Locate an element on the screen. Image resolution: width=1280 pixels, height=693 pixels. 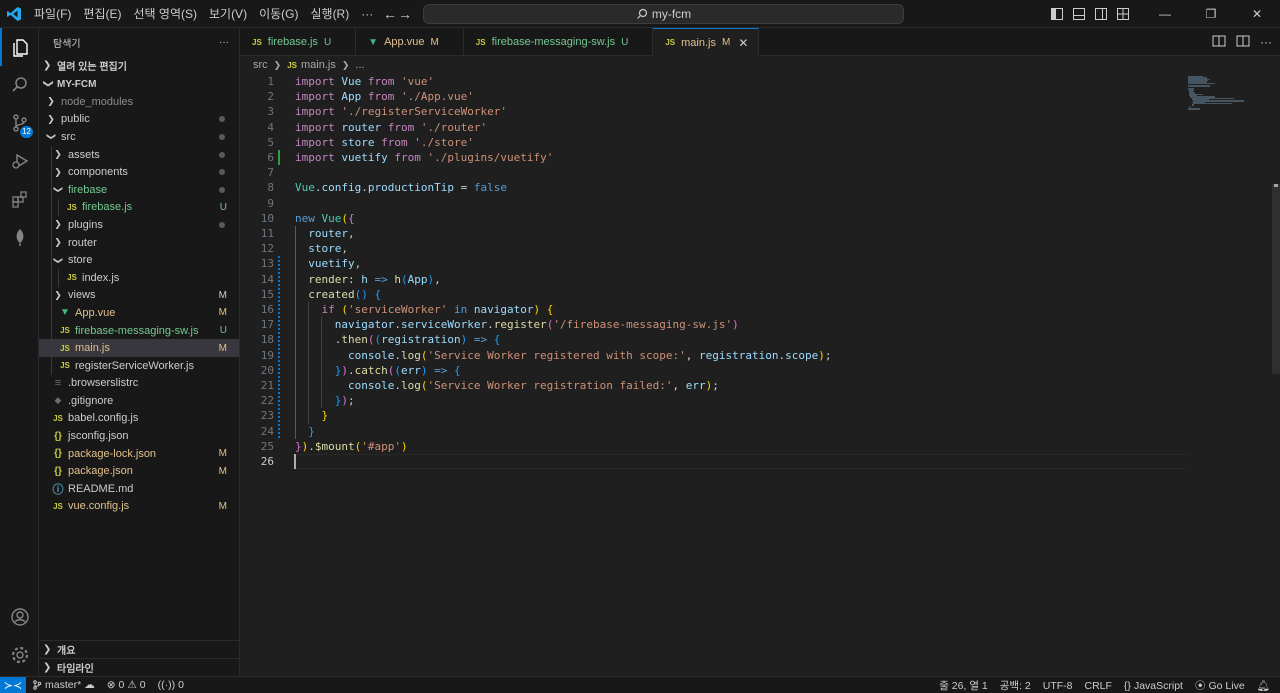
close-icon: ✕ is located at coordinates (743, 43).